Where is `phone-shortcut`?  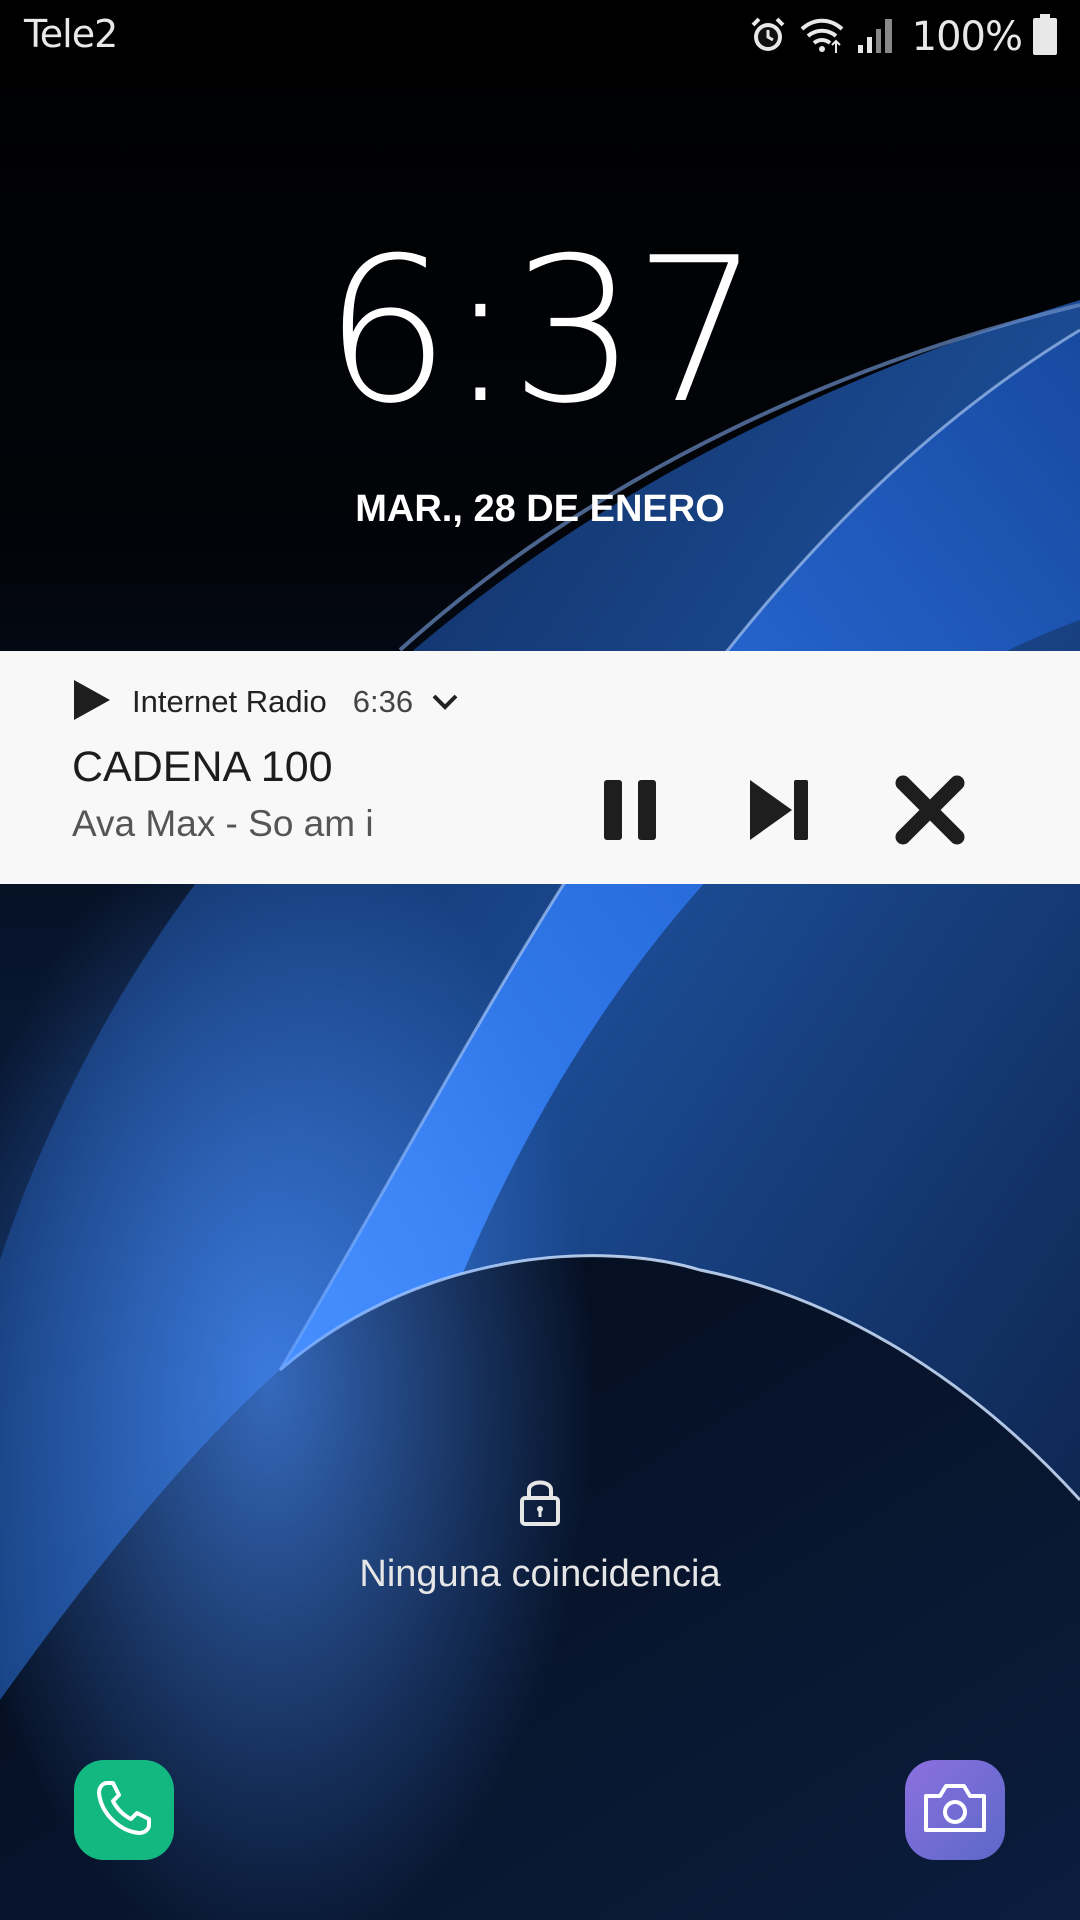
phone-shortcut is located at coordinates (124, 1810).